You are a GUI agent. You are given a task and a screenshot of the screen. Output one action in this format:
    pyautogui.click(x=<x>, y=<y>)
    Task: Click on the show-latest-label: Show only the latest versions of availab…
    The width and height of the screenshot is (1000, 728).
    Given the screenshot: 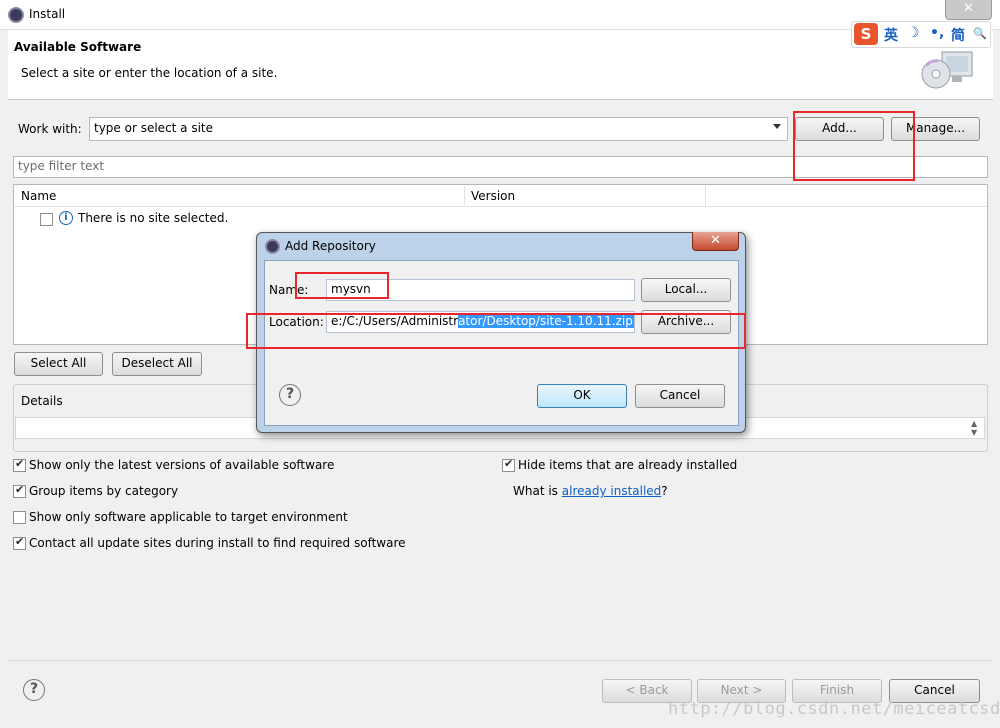 What is the action you would take?
    pyautogui.click(x=182, y=465)
    